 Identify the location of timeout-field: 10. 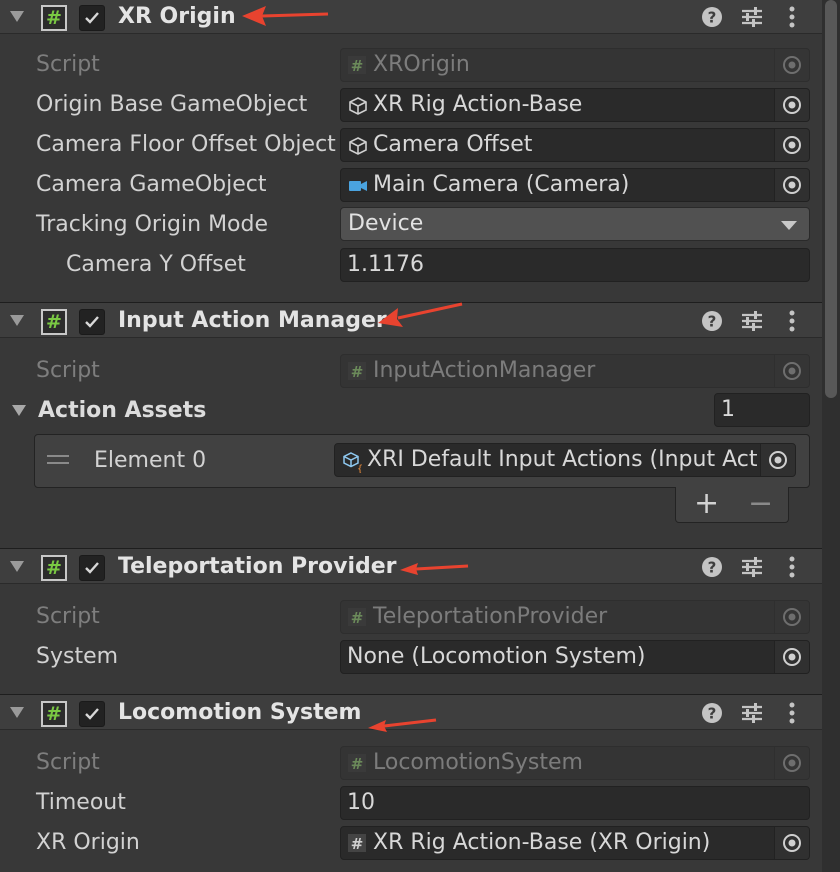
(575, 803).